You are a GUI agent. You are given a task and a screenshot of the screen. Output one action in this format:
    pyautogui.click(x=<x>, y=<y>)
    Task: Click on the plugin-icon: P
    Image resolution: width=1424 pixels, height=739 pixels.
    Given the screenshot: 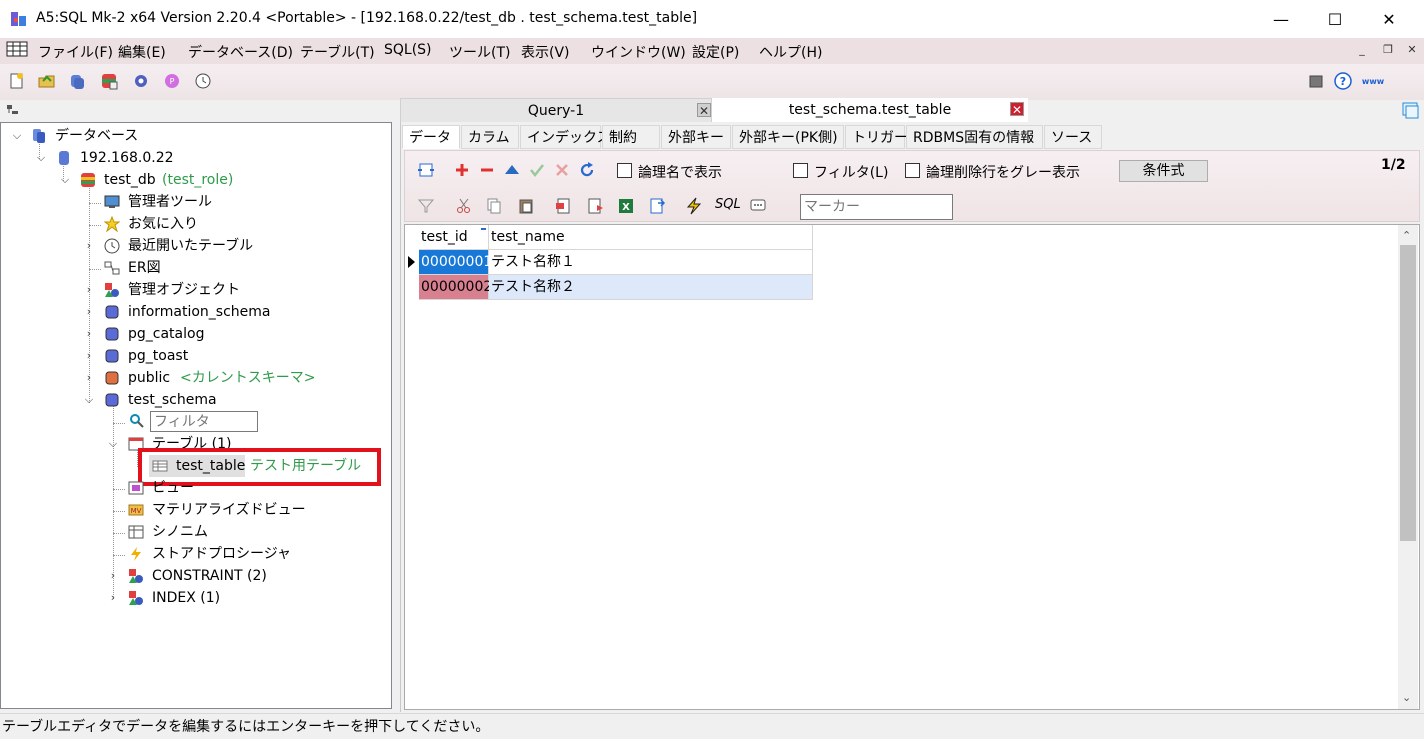 What is the action you would take?
    pyautogui.click(x=172, y=81)
    